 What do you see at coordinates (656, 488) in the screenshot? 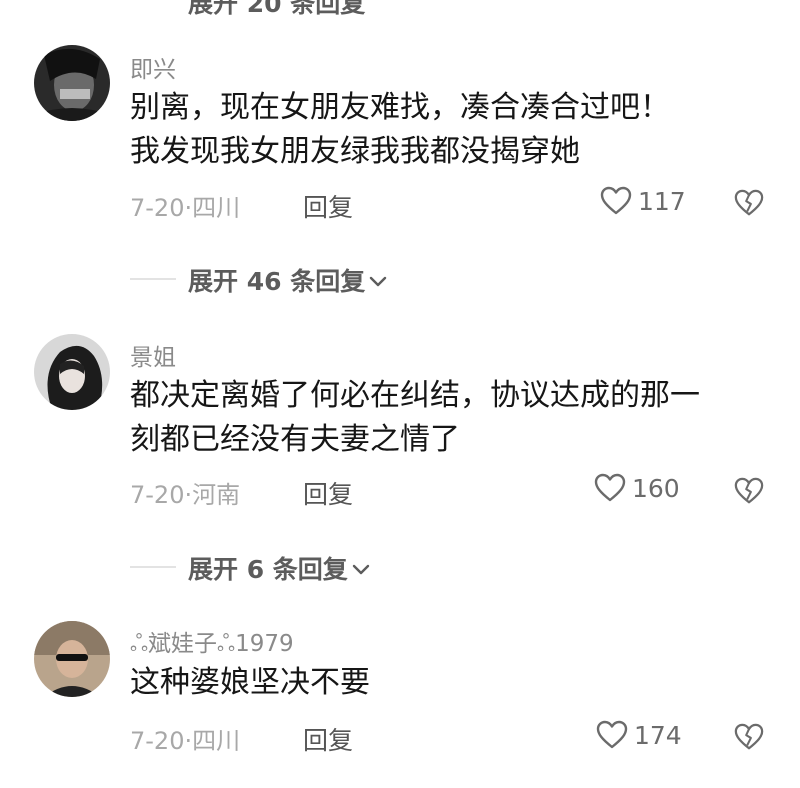
I see `like-count: 160` at bounding box center [656, 488].